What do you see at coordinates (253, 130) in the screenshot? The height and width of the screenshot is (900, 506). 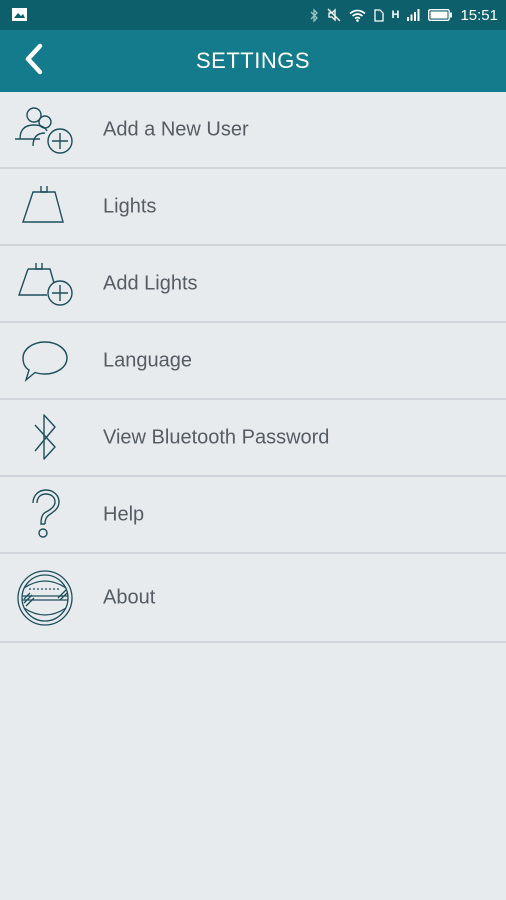 I see `menu-item-add-user: Add a New User` at bounding box center [253, 130].